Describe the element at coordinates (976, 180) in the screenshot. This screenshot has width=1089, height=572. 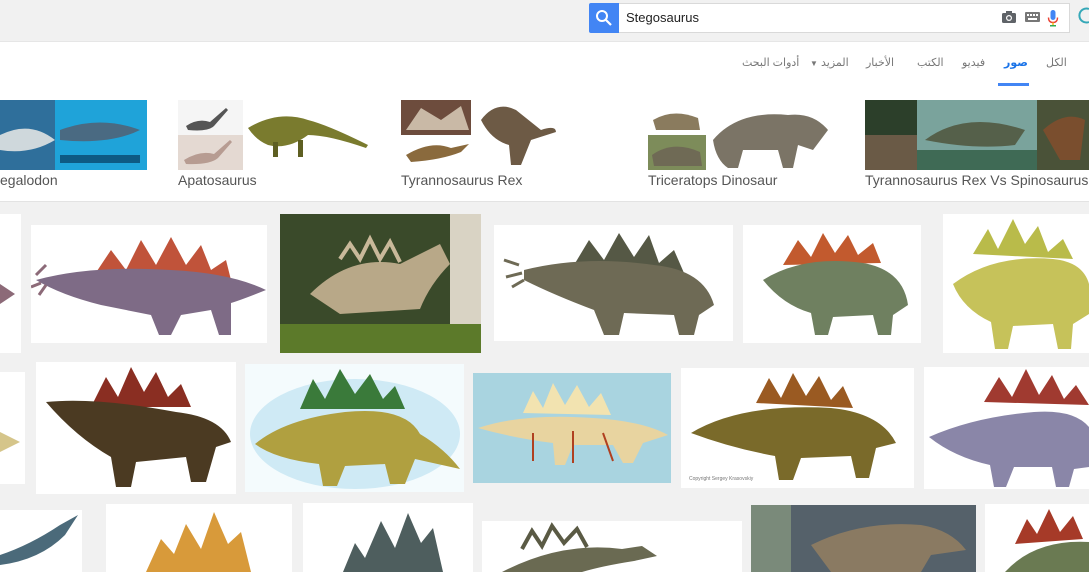
I see `related-label: Tyrannosaurus Rex Vs Spinosaurus` at that location.